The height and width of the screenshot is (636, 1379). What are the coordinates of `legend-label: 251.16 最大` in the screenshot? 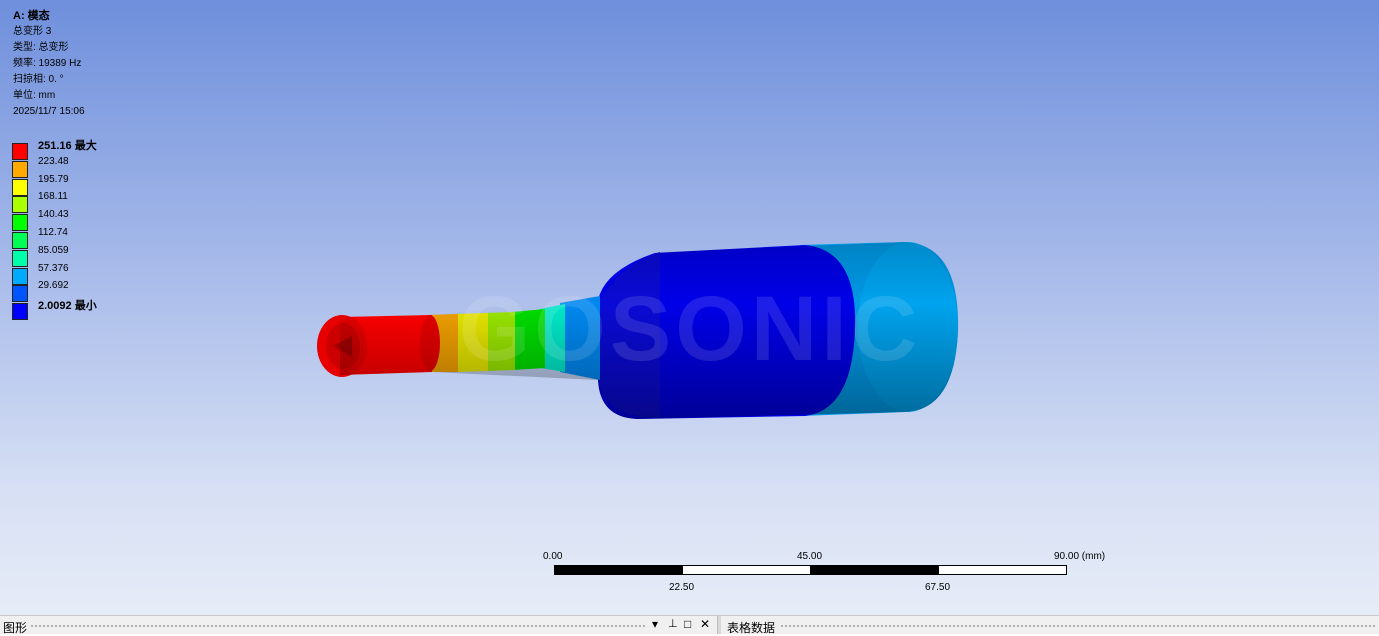 It's located at (67, 146).